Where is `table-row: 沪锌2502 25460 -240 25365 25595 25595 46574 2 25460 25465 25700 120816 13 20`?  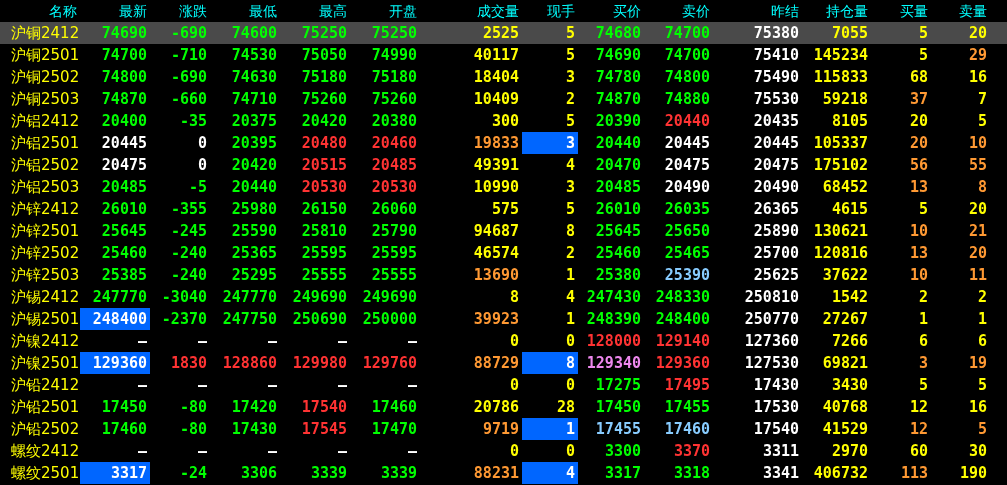 table-row: 沪锌2502 25460 -240 25365 25595 25595 46574 2 25460 25465 25700 120816 13 20 is located at coordinates (503, 253).